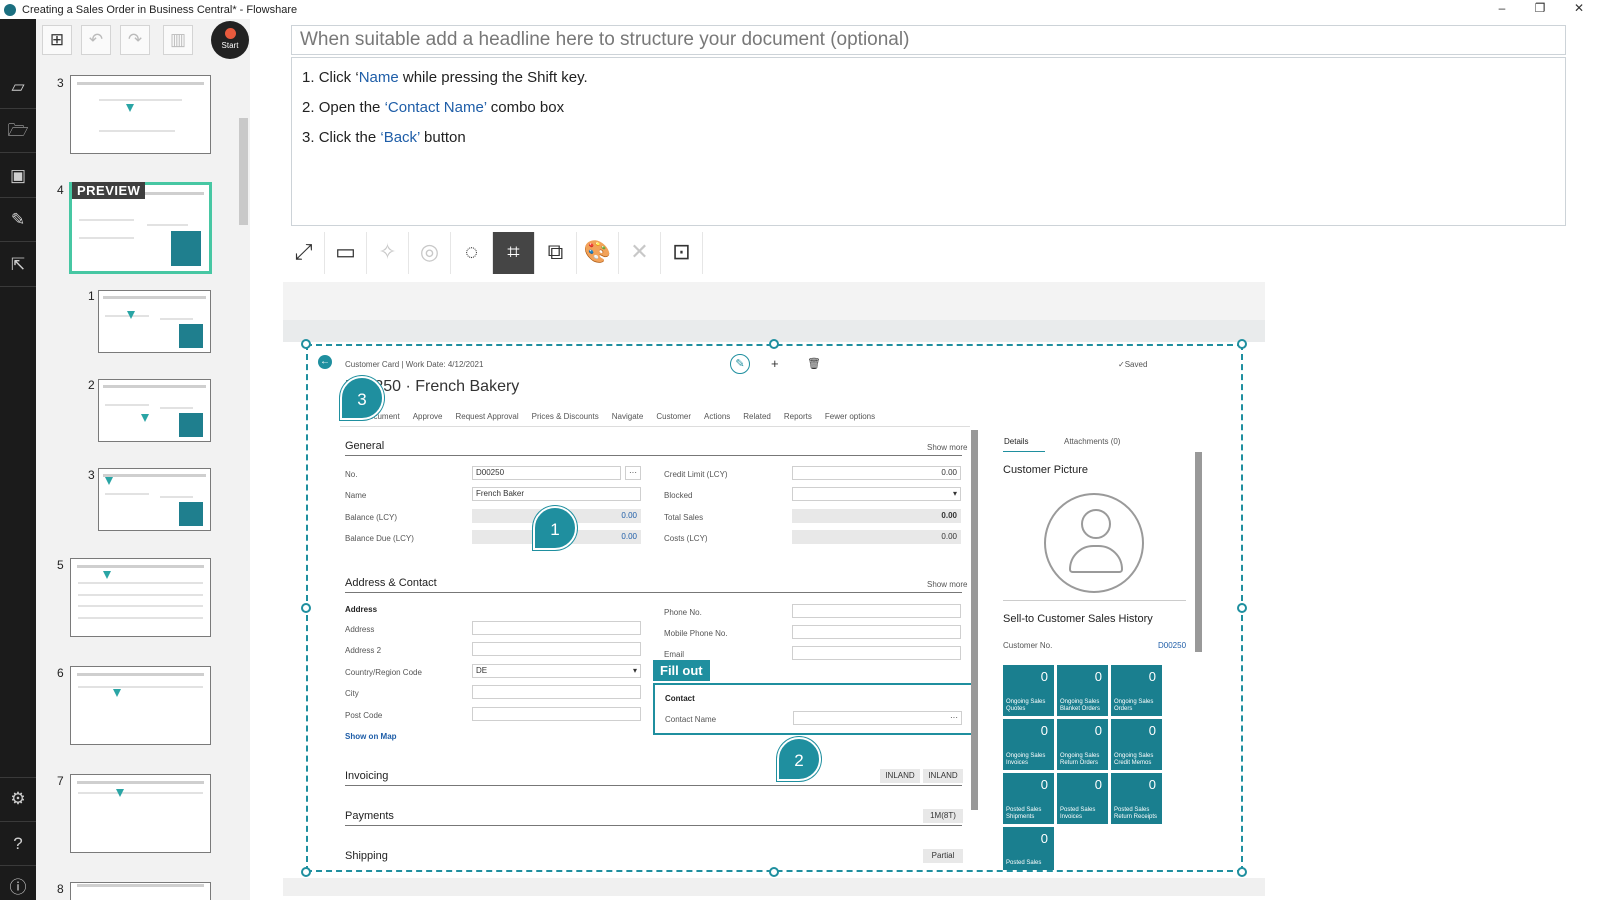 This screenshot has width=1600, height=900. What do you see at coordinates (640, 253) in the screenshot?
I see `remove-annotations-icon: ✕` at bounding box center [640, 253].